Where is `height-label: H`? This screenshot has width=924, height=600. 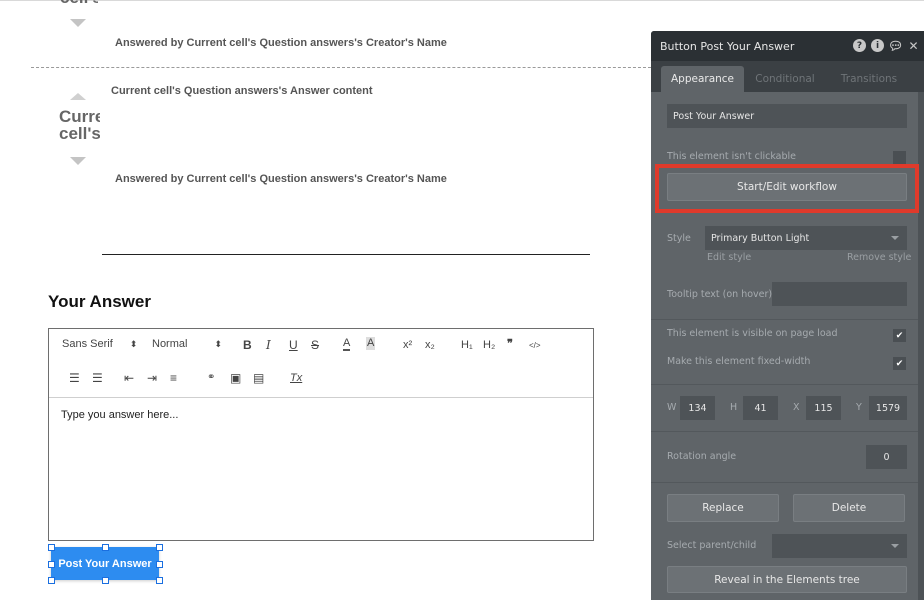 height-label: H is located at coordinates (734, 407).